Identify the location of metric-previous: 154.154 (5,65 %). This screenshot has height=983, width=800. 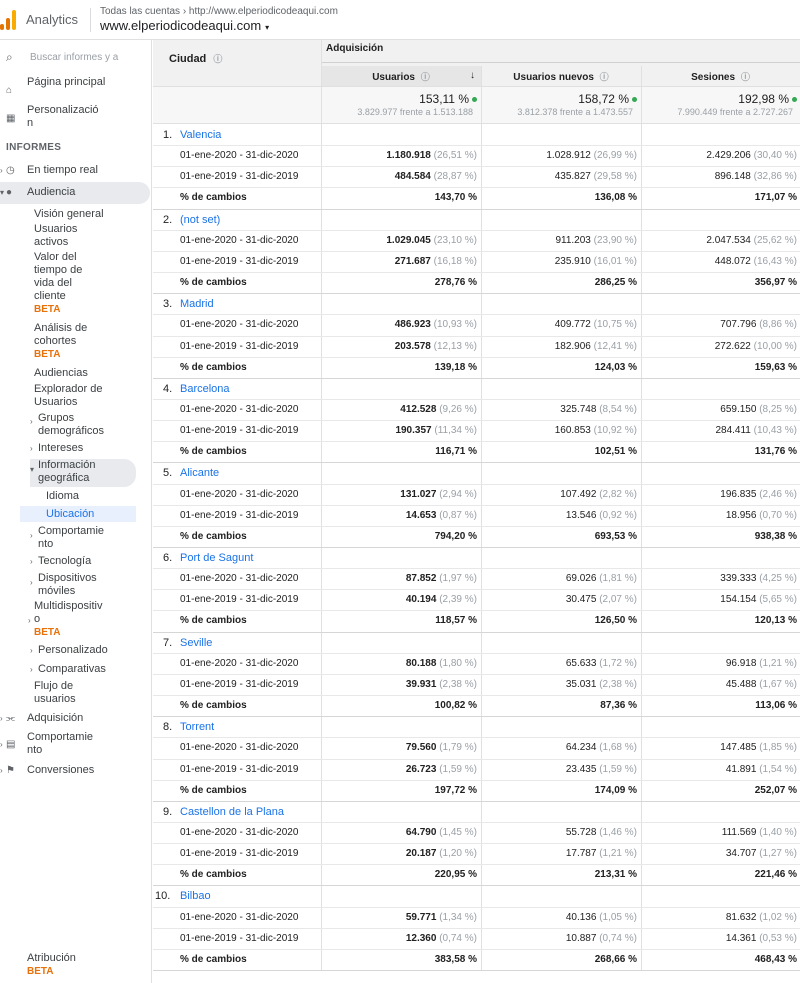
(758, 600).